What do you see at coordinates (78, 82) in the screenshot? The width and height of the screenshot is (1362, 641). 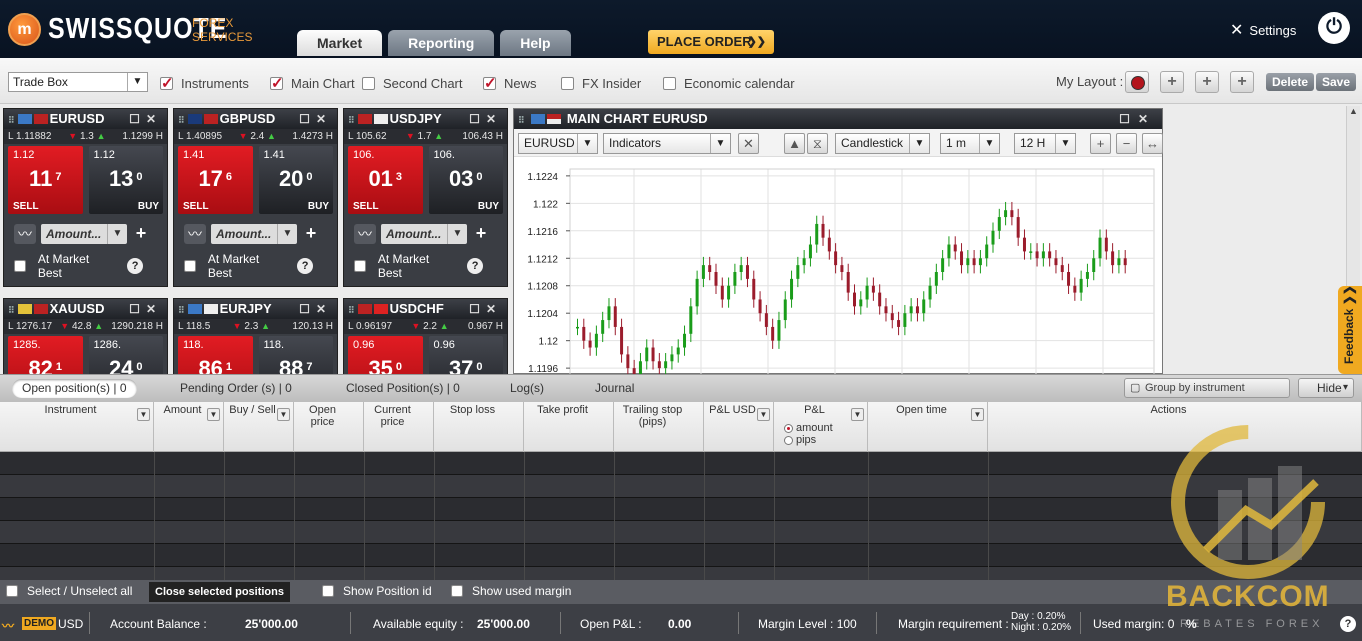 I see `tradebox-select: Trade Box ▼` at bounding box center [78, 82].